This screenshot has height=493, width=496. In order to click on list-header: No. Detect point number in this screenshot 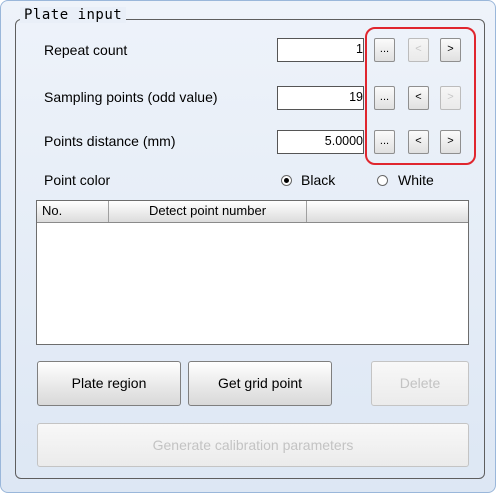, I will do `click(252, 212)`.